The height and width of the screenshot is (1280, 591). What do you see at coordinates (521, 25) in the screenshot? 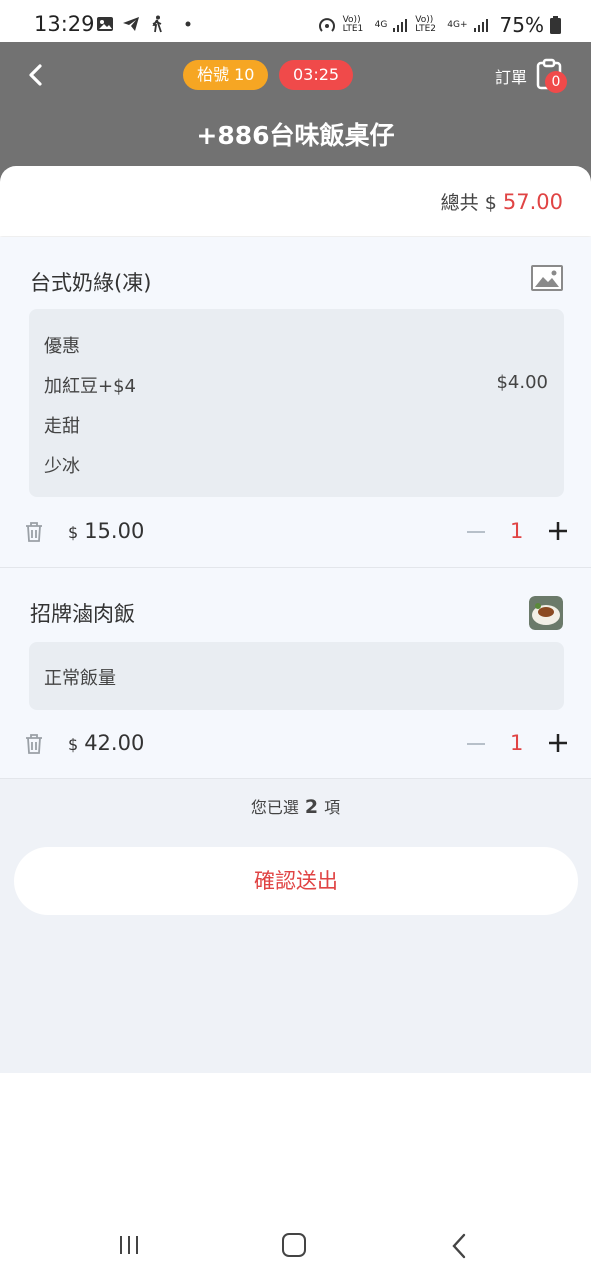
I see `battery-percent: 75%` at bounding box center [521, 25].